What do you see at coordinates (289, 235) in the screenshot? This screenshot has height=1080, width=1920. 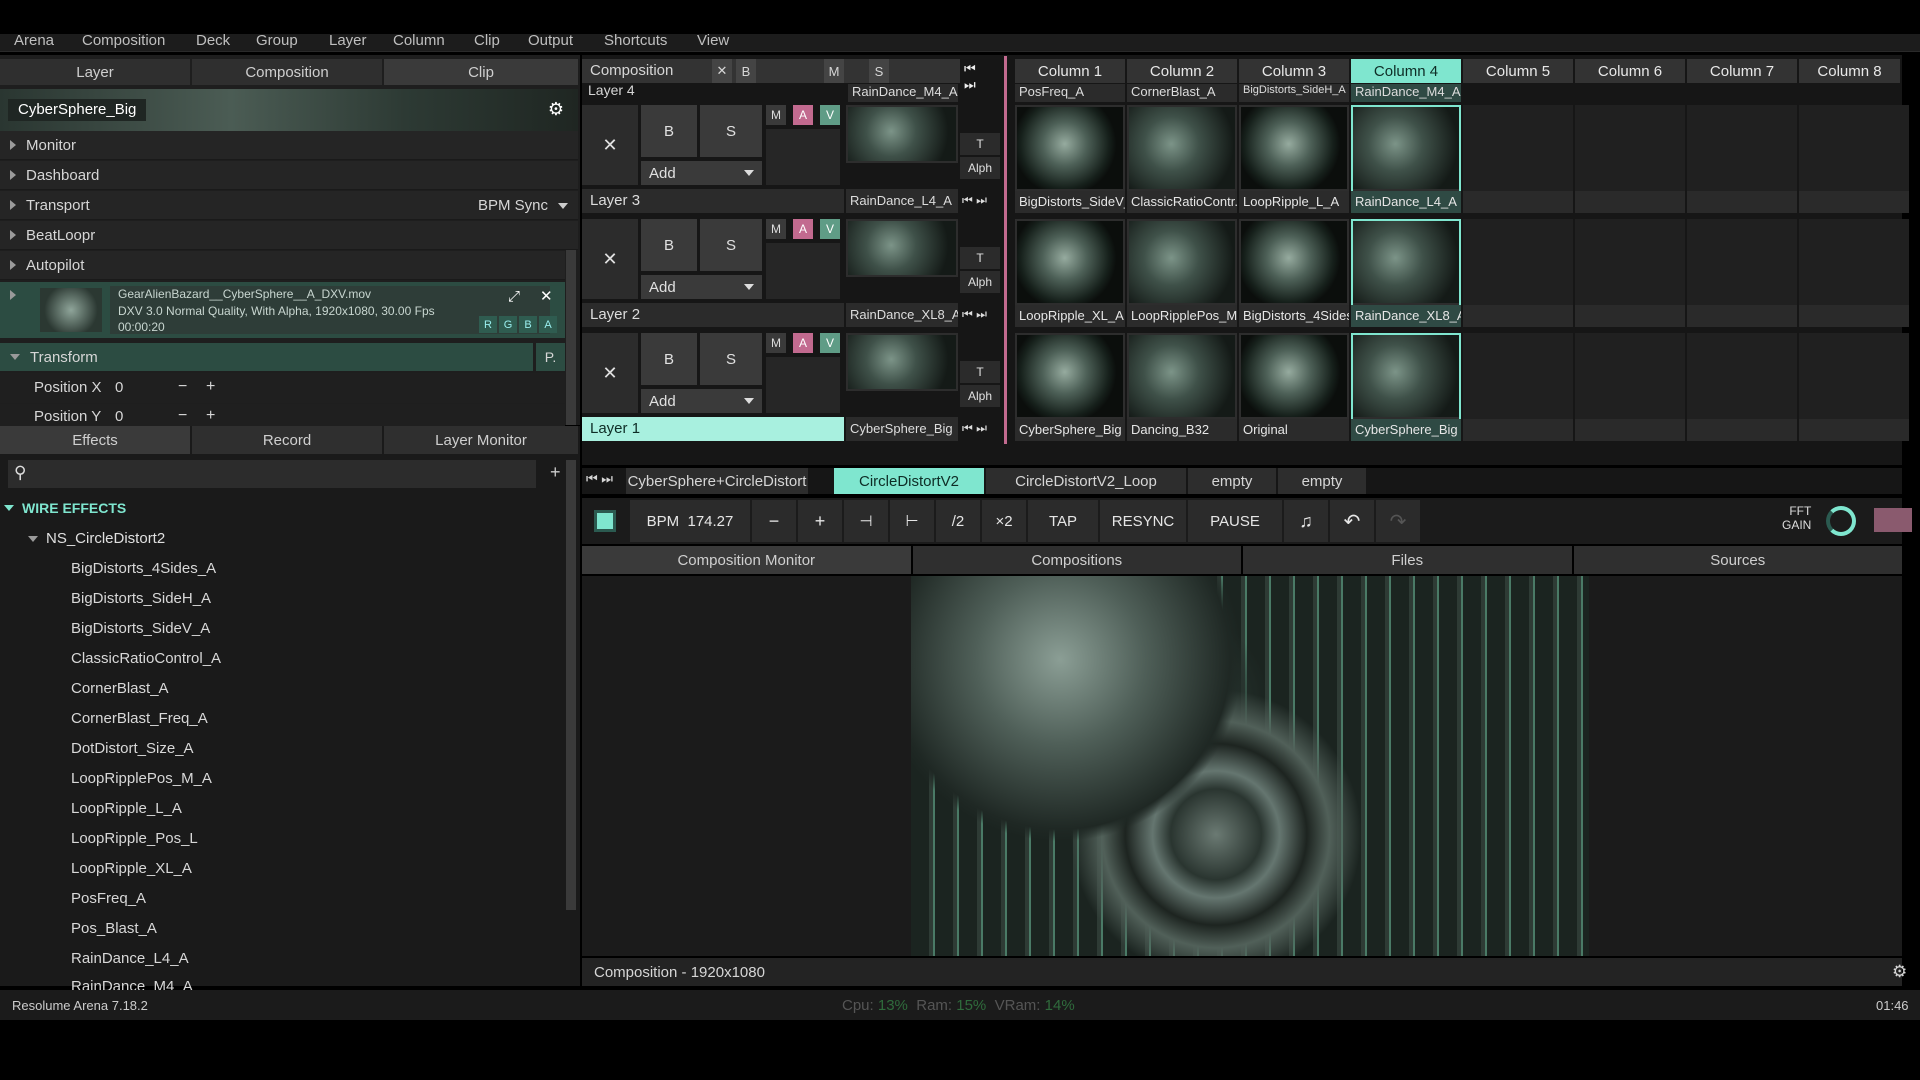 I see `section-beatloopr: BeatLoopr` at bounding box center [289, 235].